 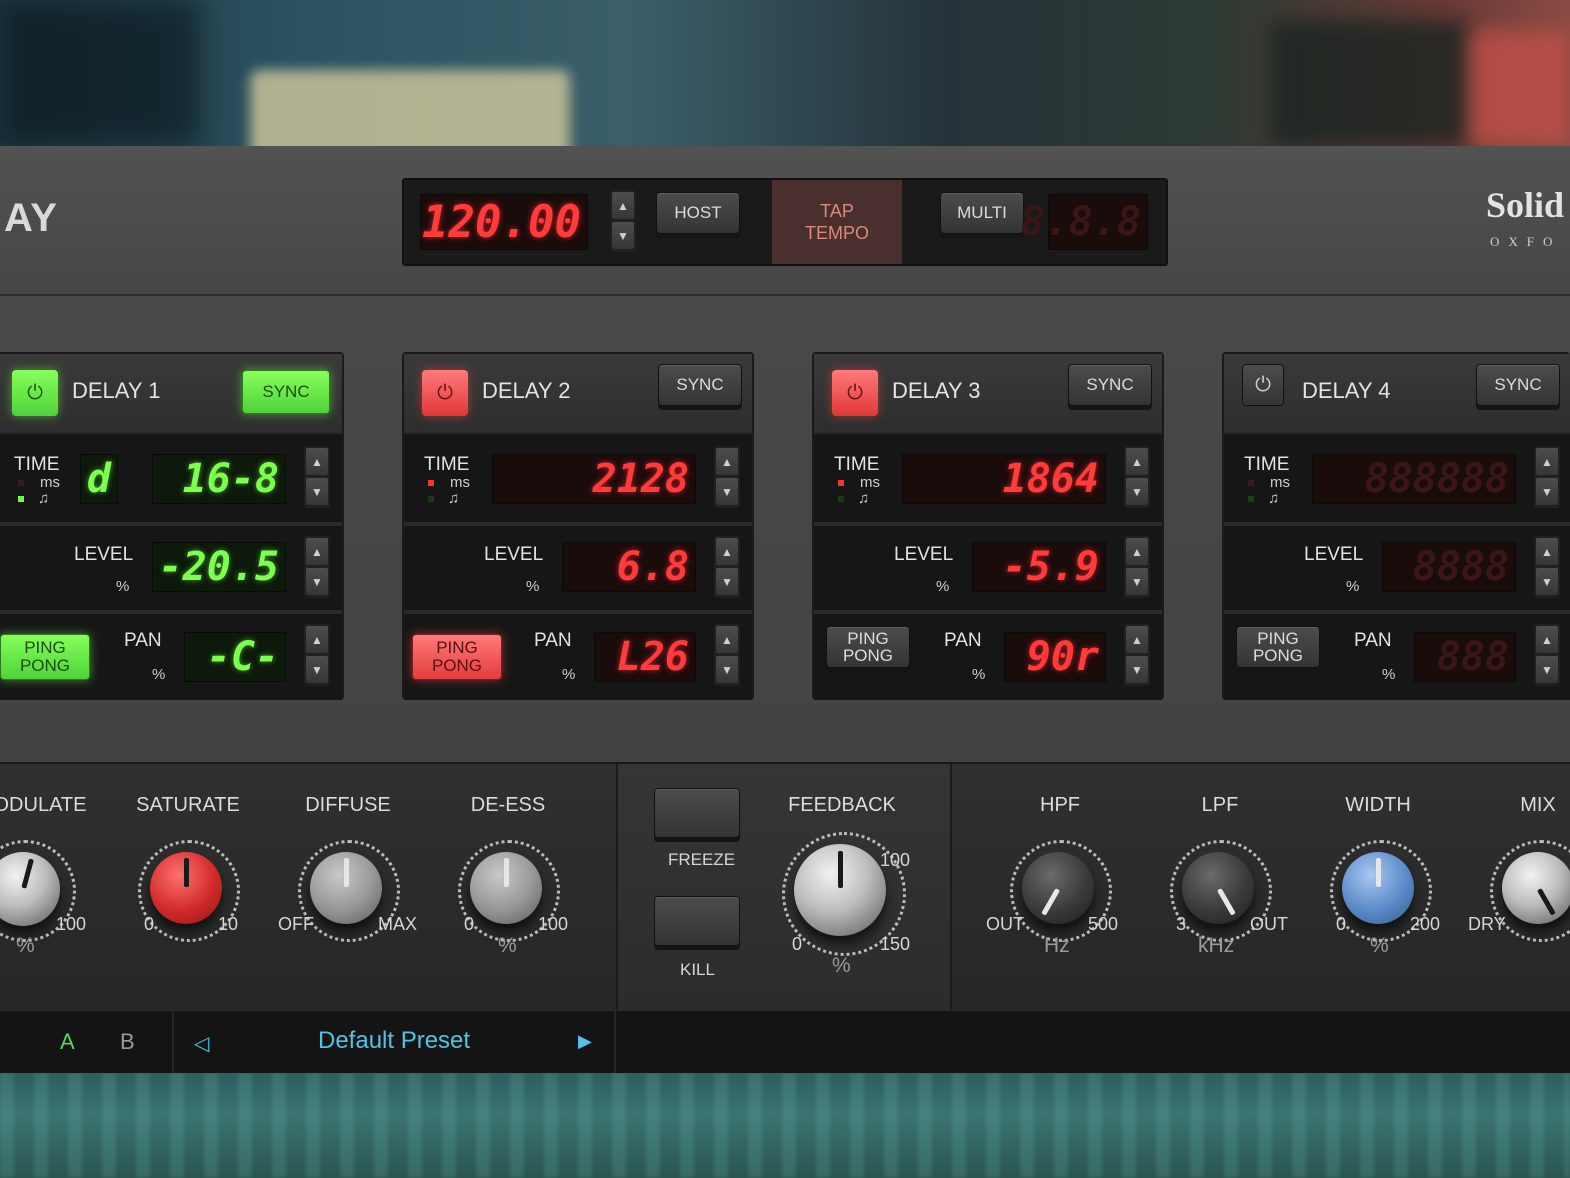 I want to click on delay-4-time-down-icon: ▼, so click(x=1547, y=491).